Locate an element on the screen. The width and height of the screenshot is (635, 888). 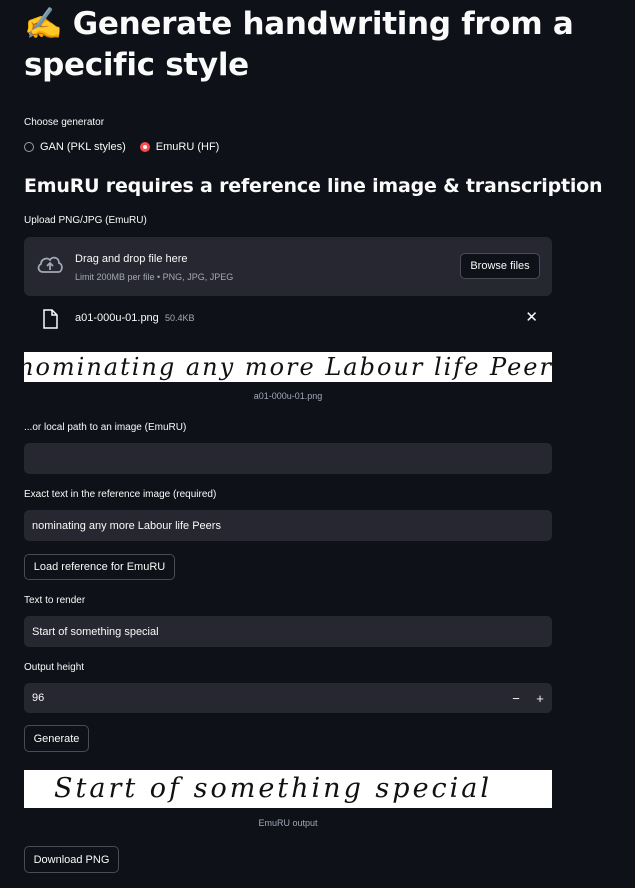
generator-label: Choose generator is located at coordinates (64, 122).